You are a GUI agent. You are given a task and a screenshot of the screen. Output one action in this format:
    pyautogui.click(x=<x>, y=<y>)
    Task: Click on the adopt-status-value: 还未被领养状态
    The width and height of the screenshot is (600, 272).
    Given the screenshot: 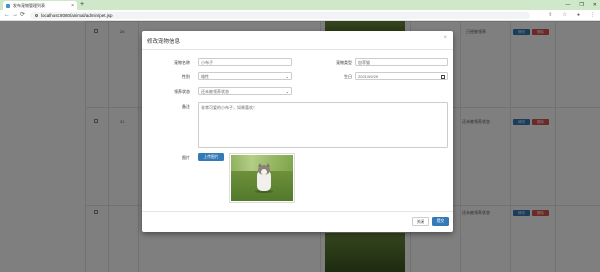 What is the action you would take?
    pyautogui.click(x=215, y=91)
    